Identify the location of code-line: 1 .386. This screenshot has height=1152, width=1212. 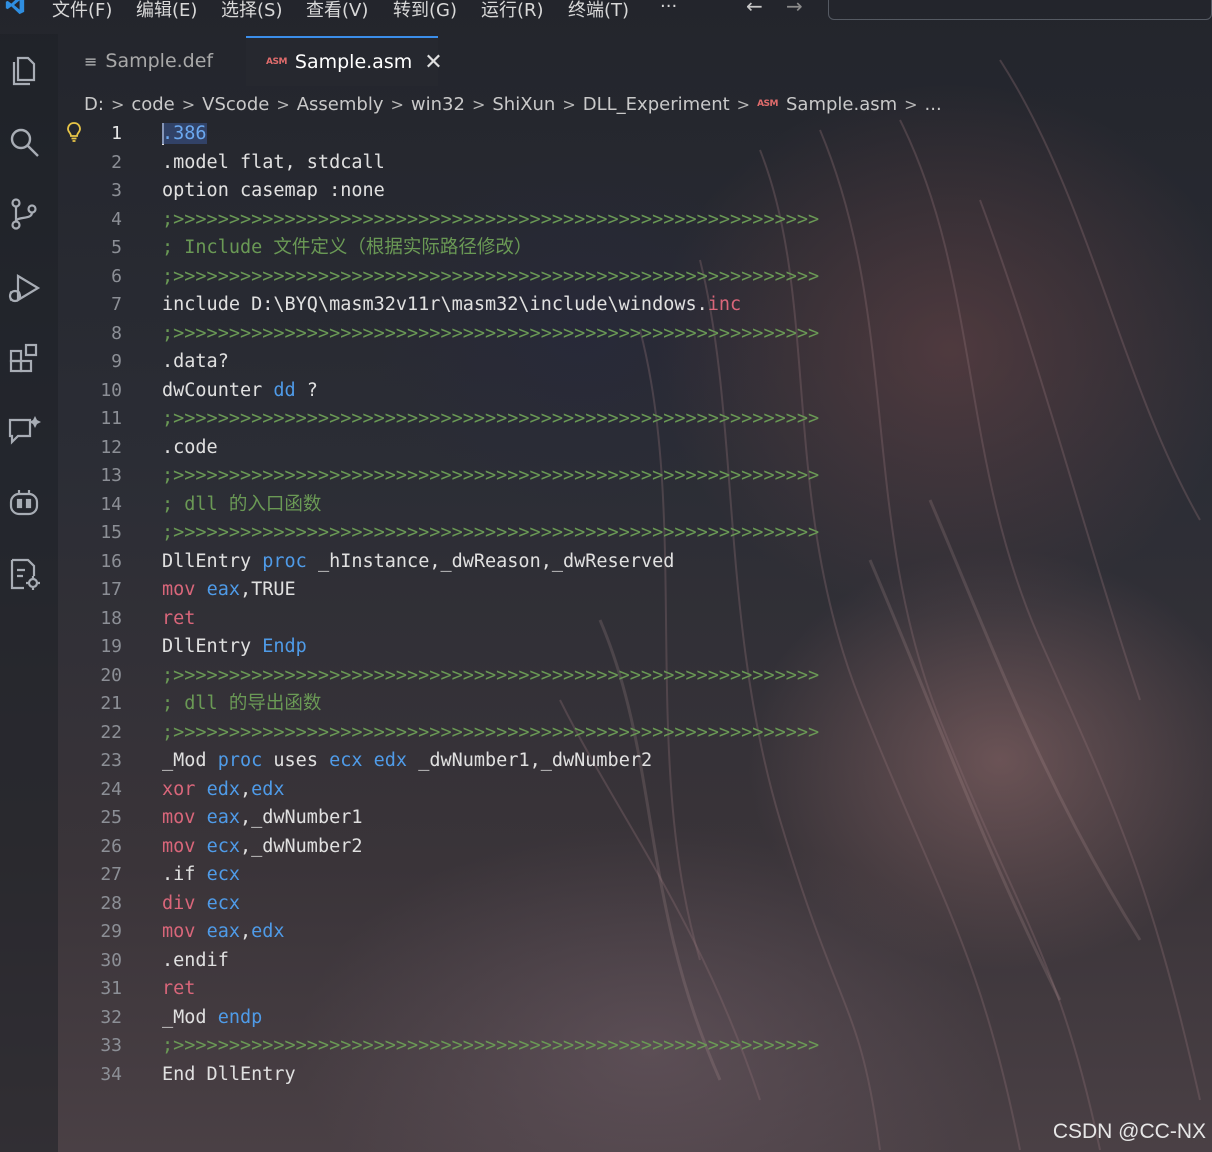
(635, 134).